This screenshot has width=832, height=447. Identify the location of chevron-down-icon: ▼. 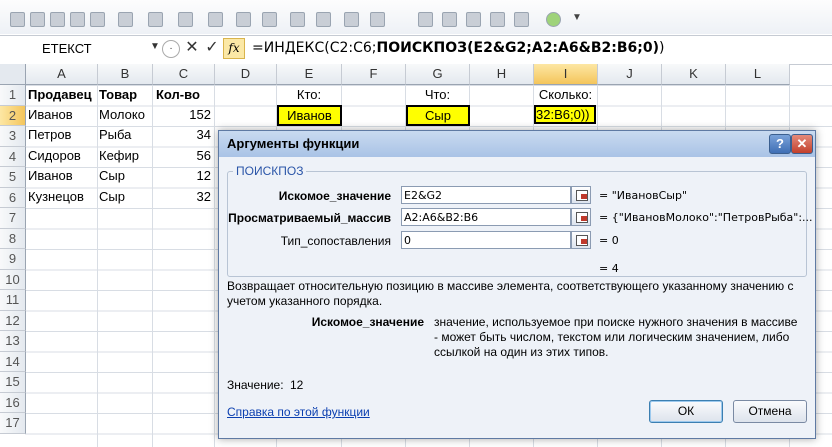
(155, 46).